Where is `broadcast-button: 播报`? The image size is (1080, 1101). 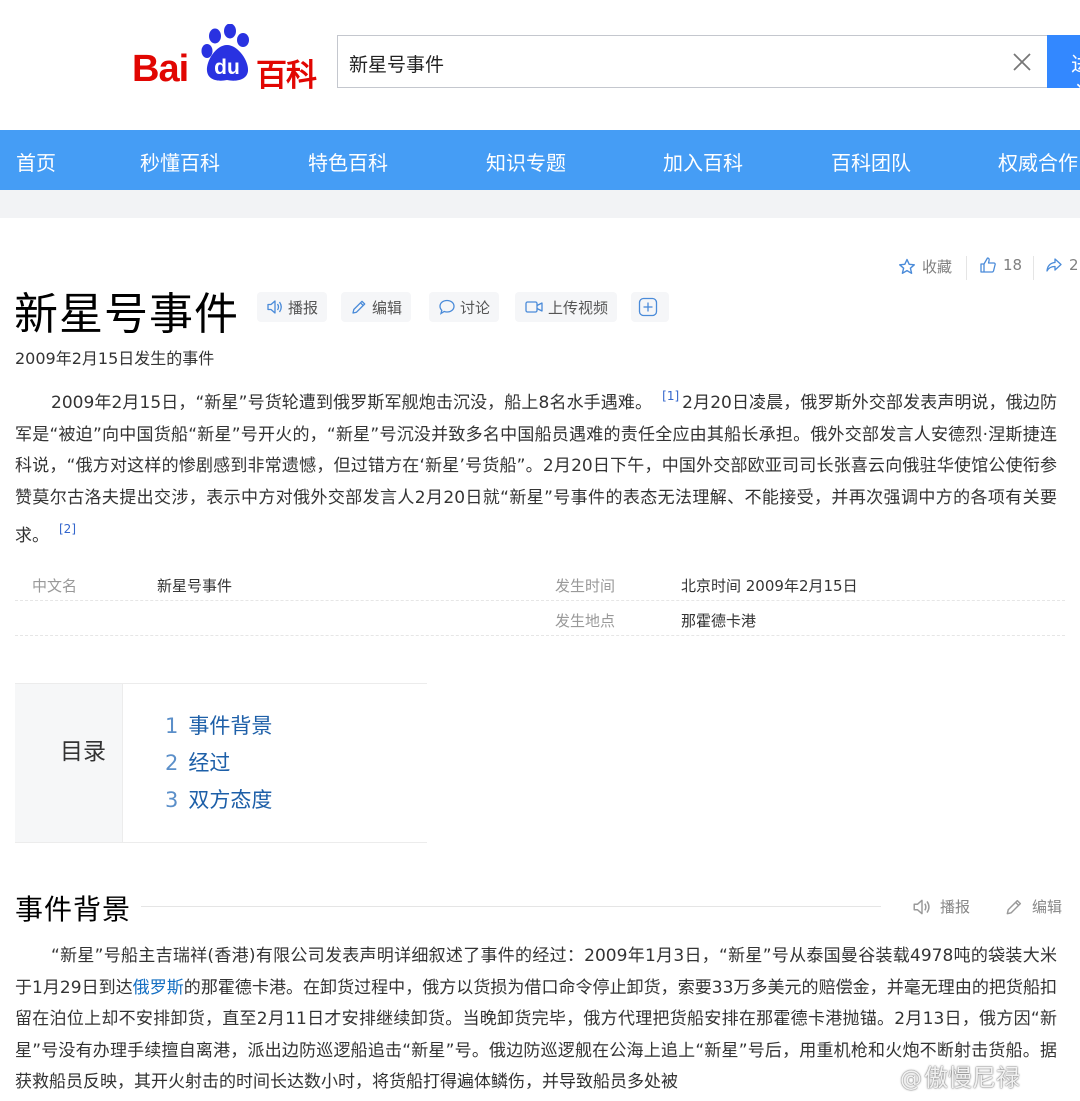 broadcast-button: 播报 is located at coordinates (292, 307).